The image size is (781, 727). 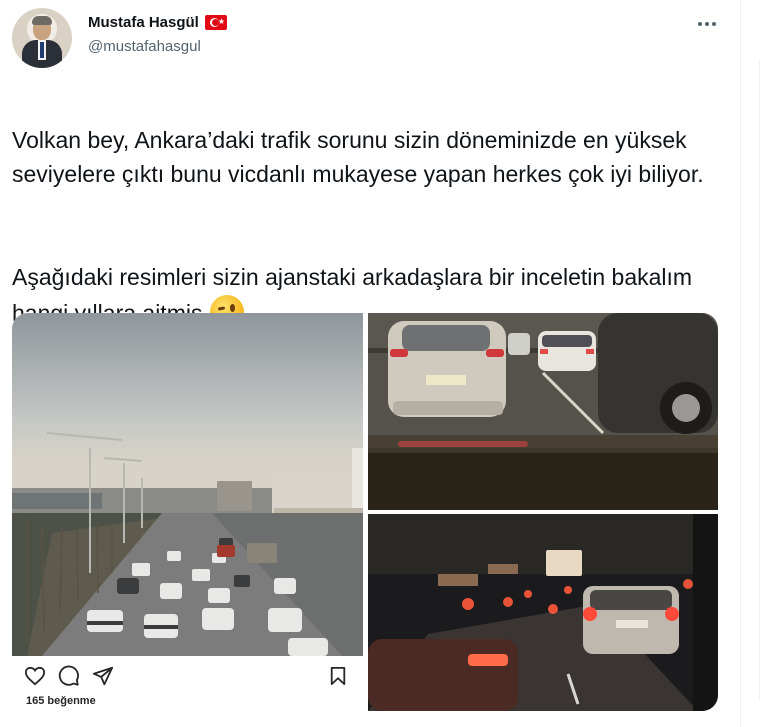 What do you see at coordinates (543, 411) in the screenshot?
I see `car-rear-traffic-photo` at bounding box center [543, 411].